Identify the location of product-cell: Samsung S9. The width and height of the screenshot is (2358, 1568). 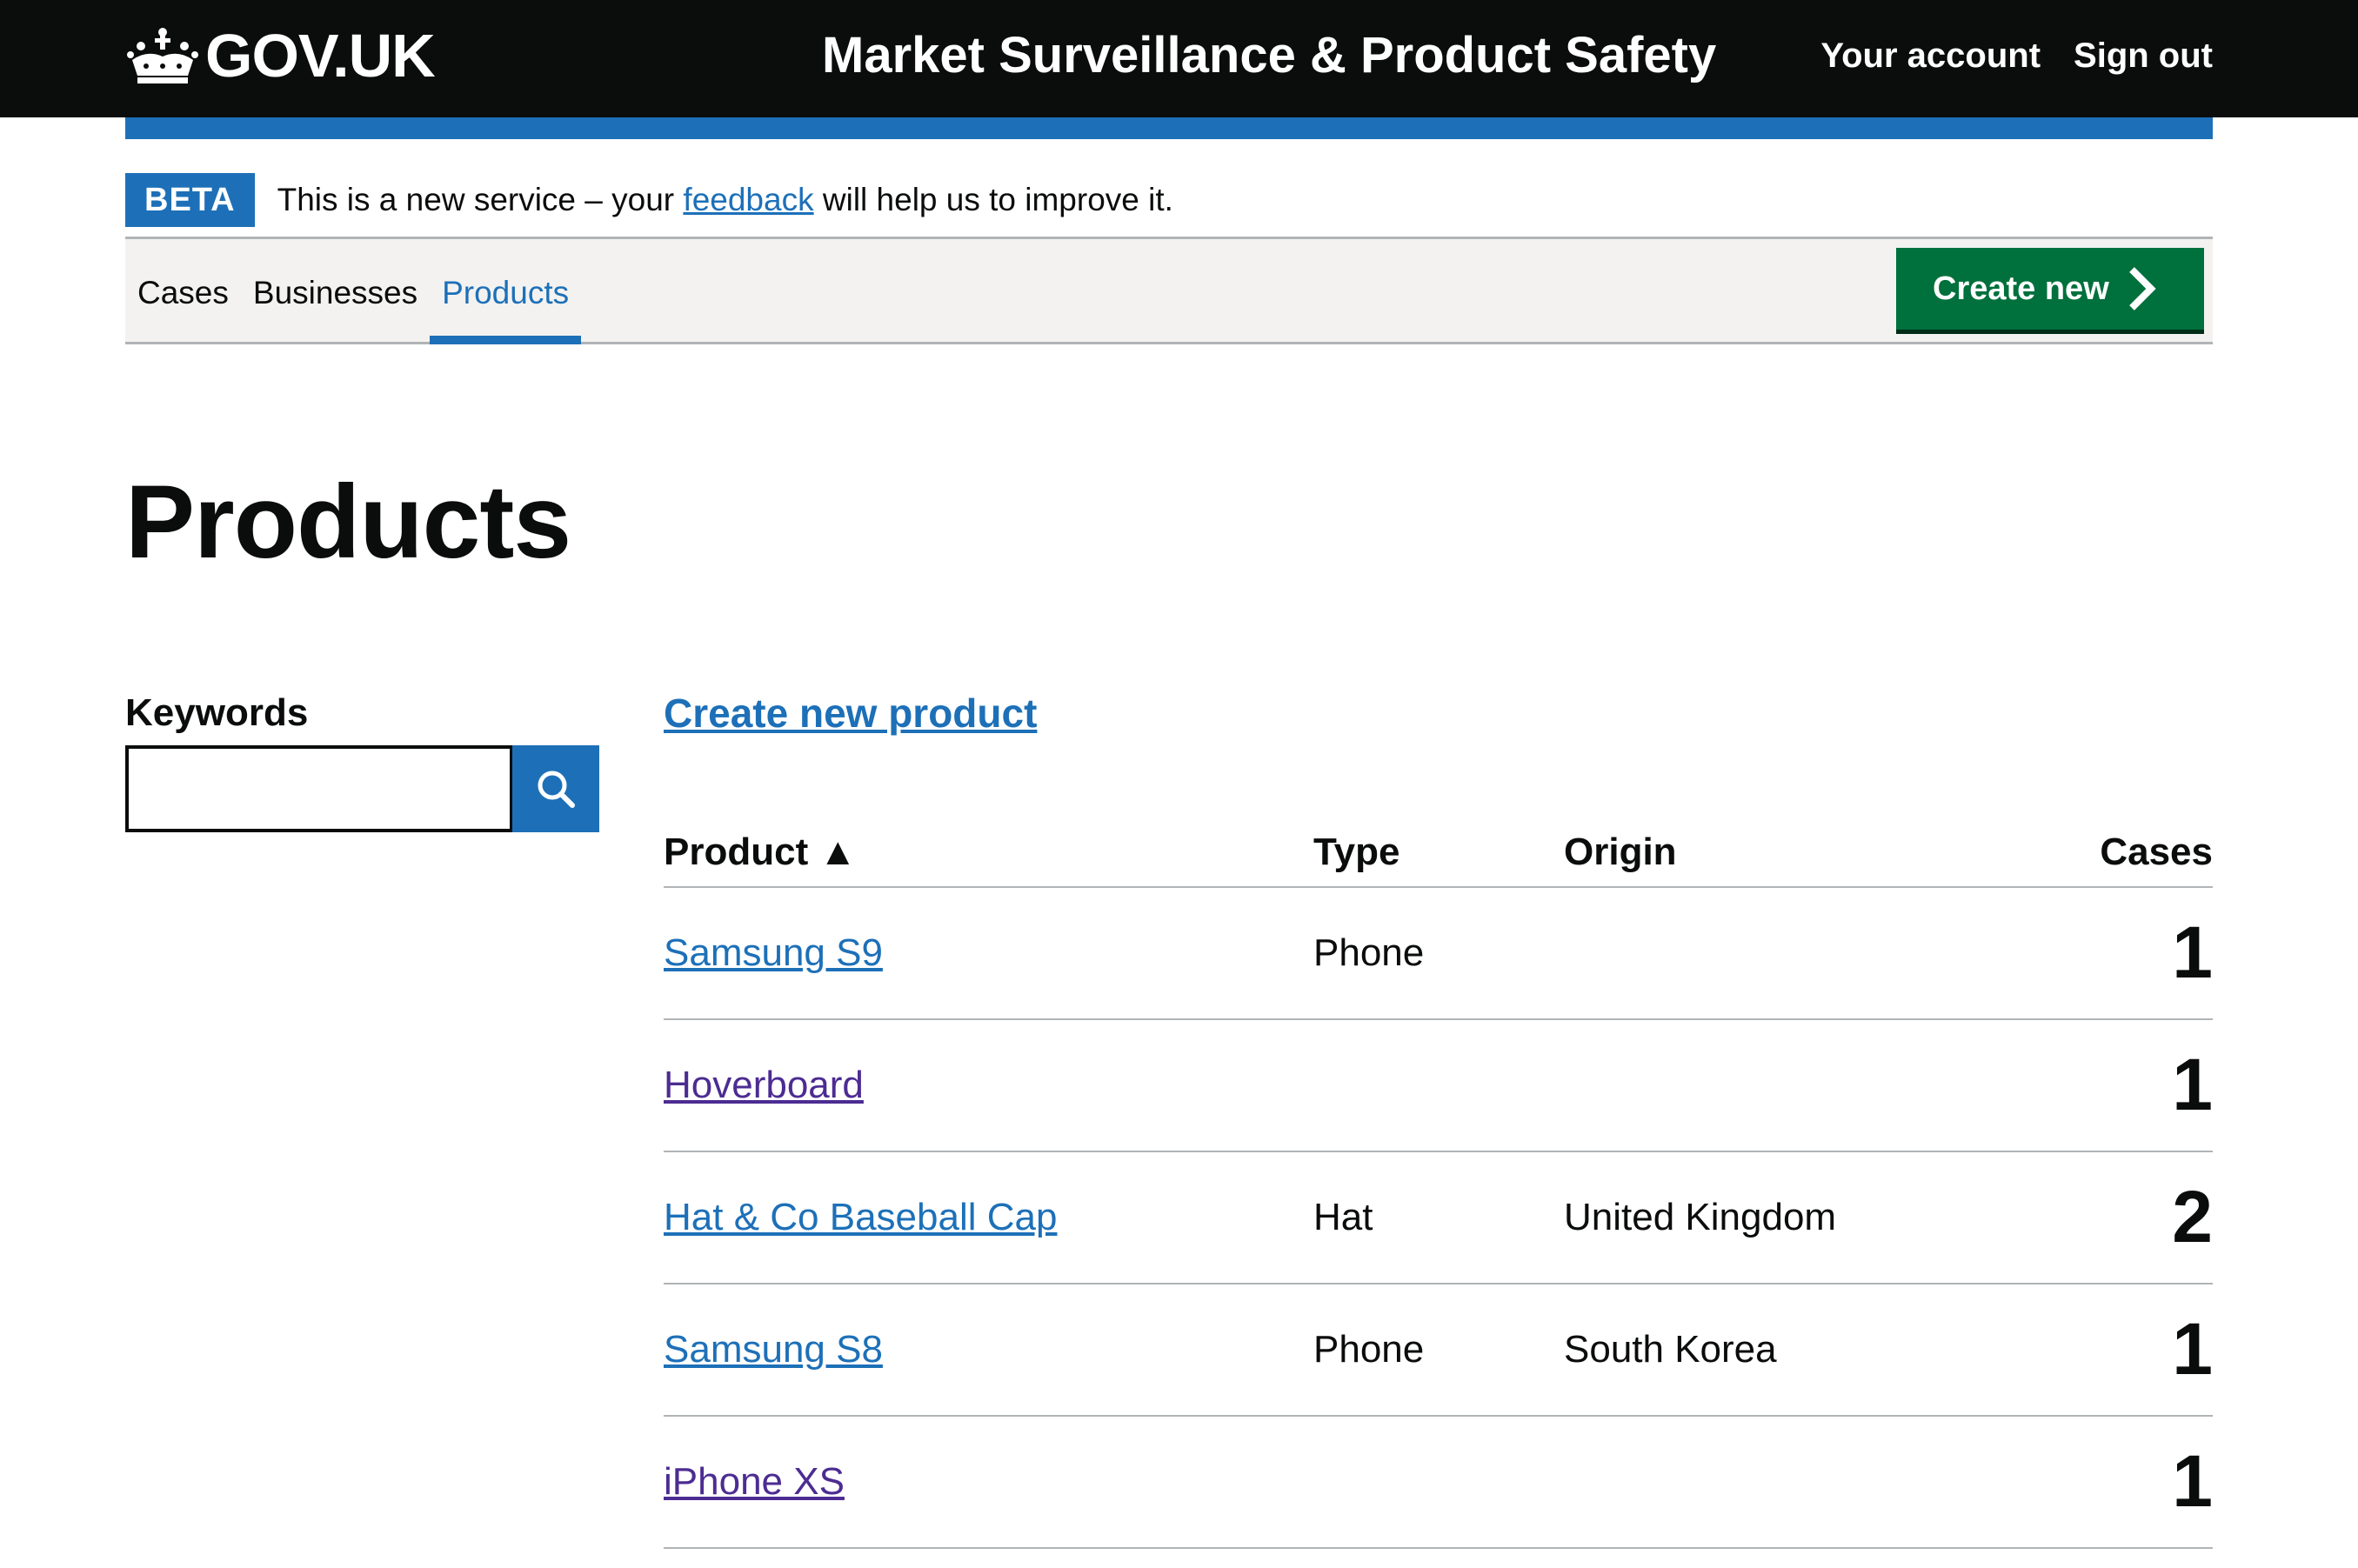
(773, 953).